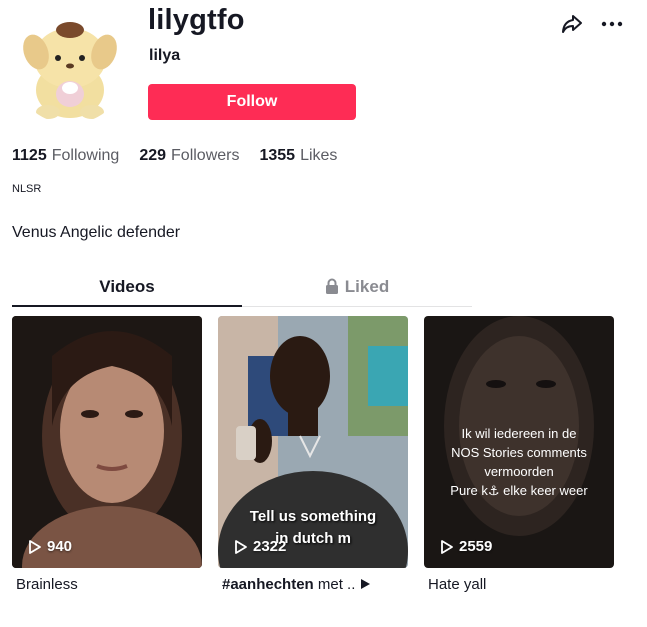  Describe the element at coordinates (519, 433) in the screenshot. I see `video-overlay-text: Ik wil iedereen in de` at that location.